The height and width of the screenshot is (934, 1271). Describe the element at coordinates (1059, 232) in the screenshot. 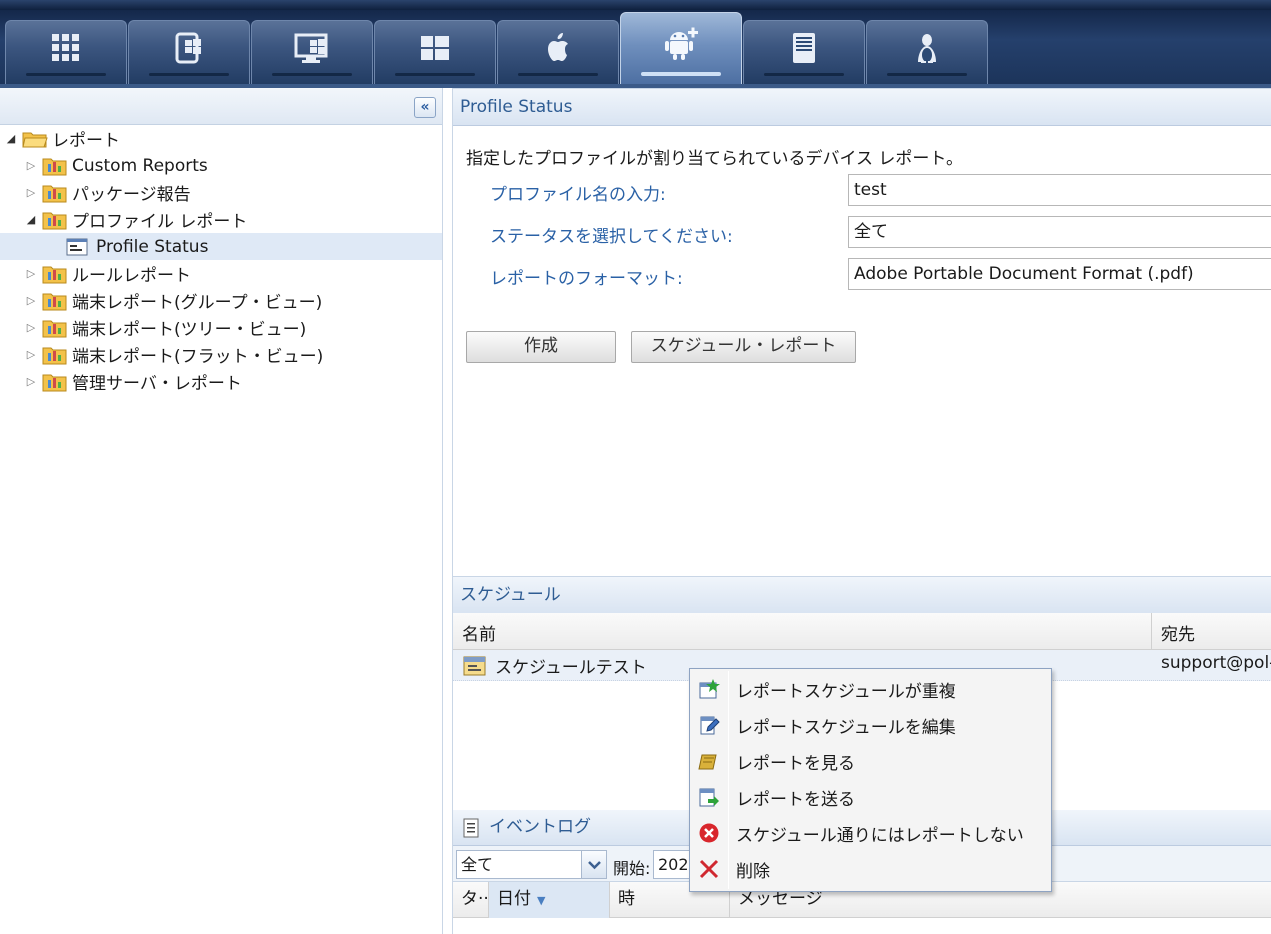

I see `status-select: 全て` at that location.